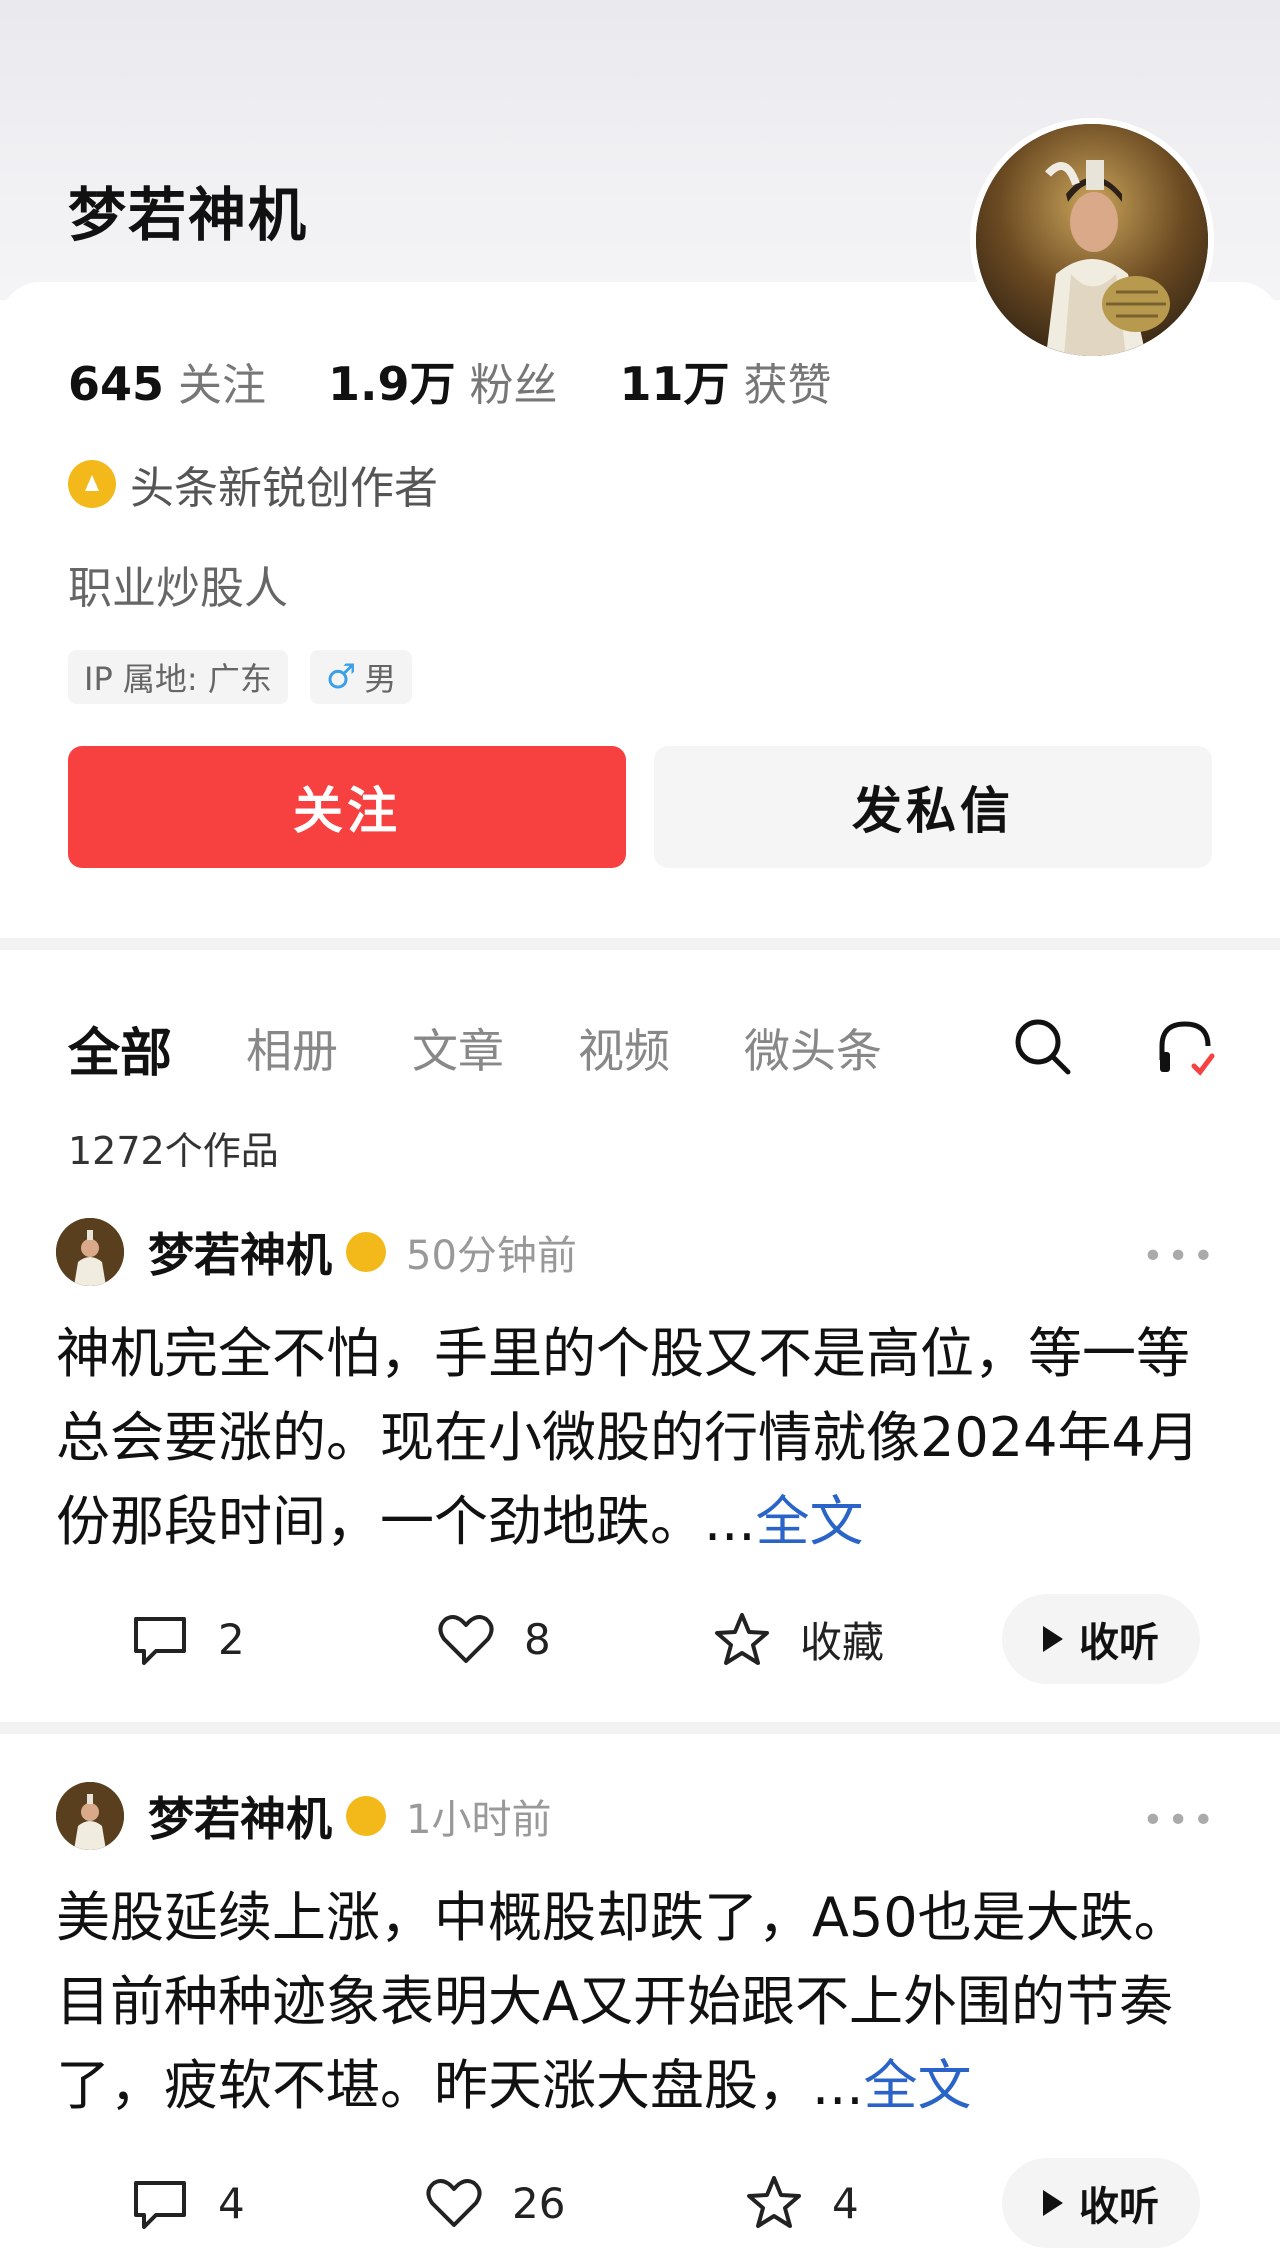 The image size is (1280, 2249). I want to click on comment-count: 4, so click(231, 2203).